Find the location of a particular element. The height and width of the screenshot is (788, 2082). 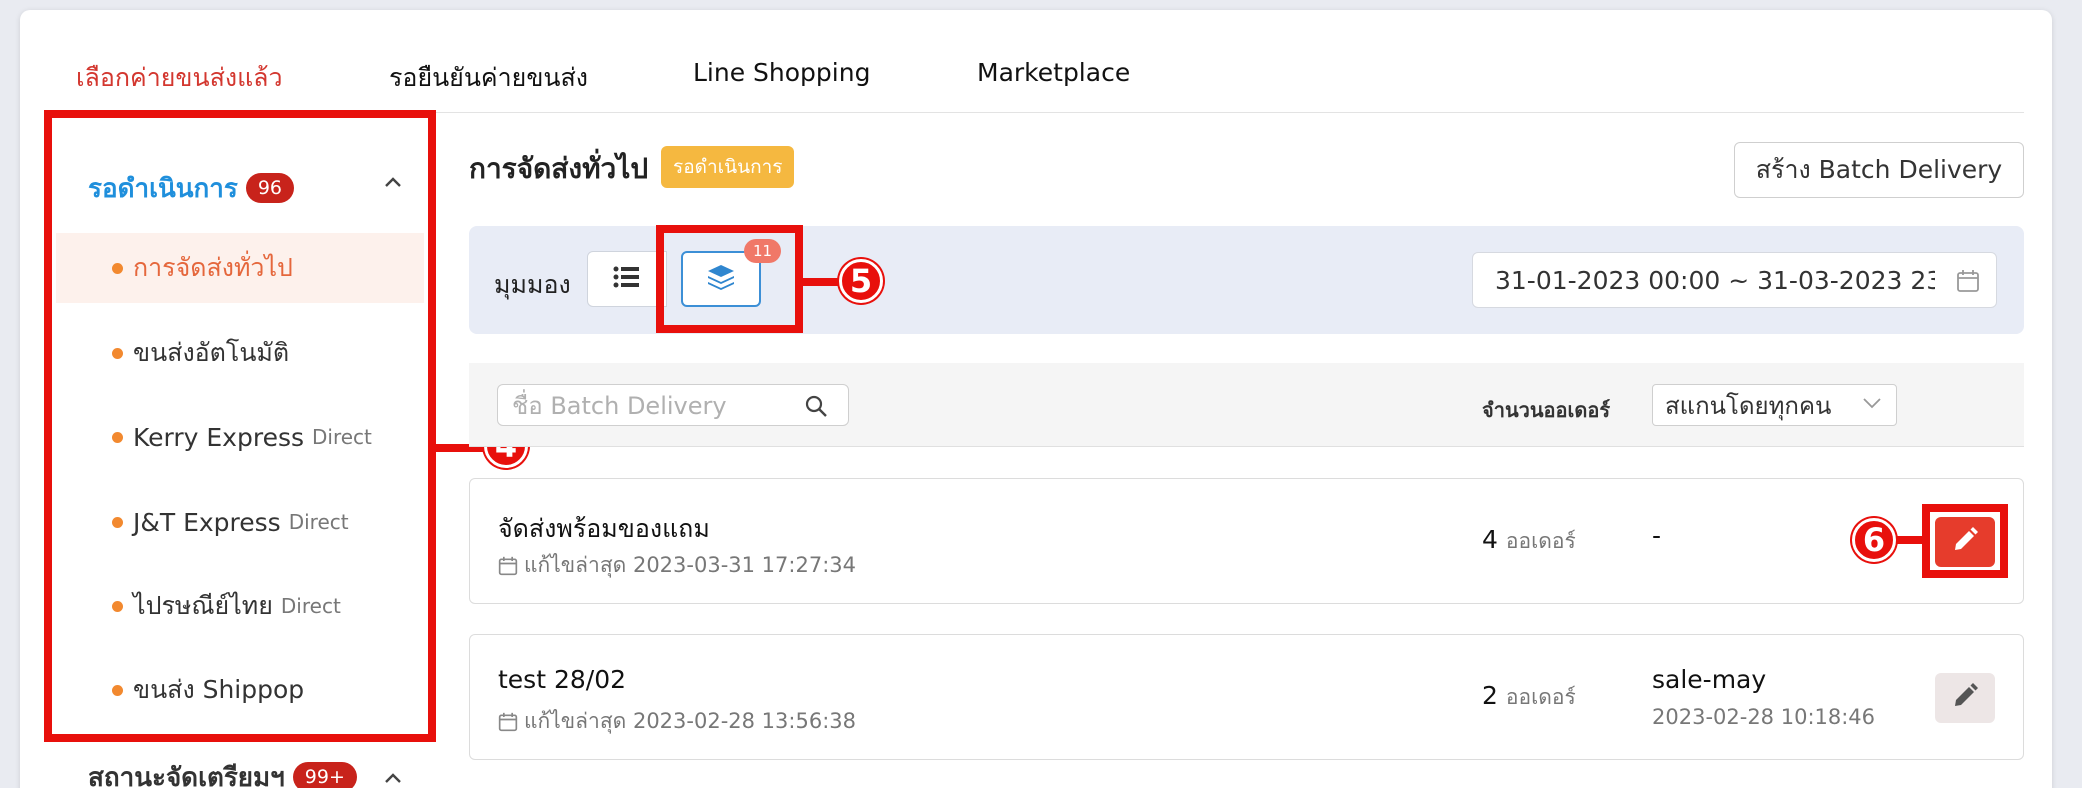

batch-name: test 28/02 is located at coordinates (562, 679).